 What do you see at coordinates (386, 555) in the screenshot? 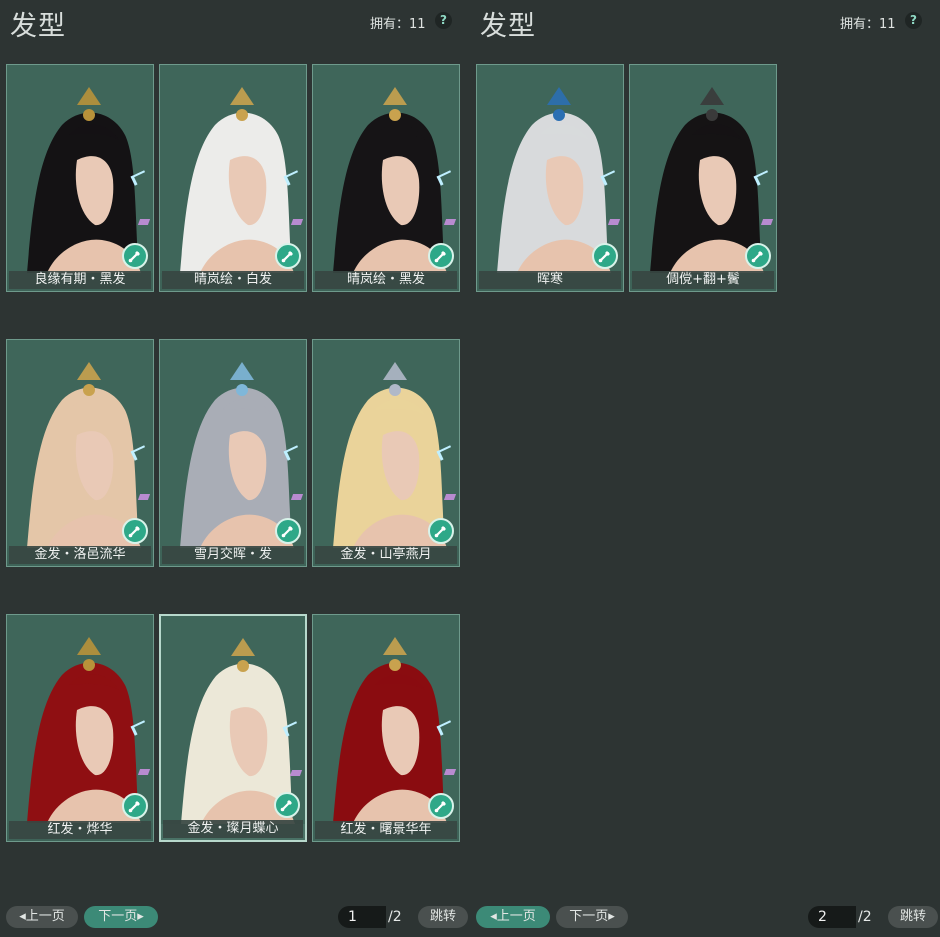
I see `hairstyle-name: 金发・山亭燕月` at bounding box center [386, 555].